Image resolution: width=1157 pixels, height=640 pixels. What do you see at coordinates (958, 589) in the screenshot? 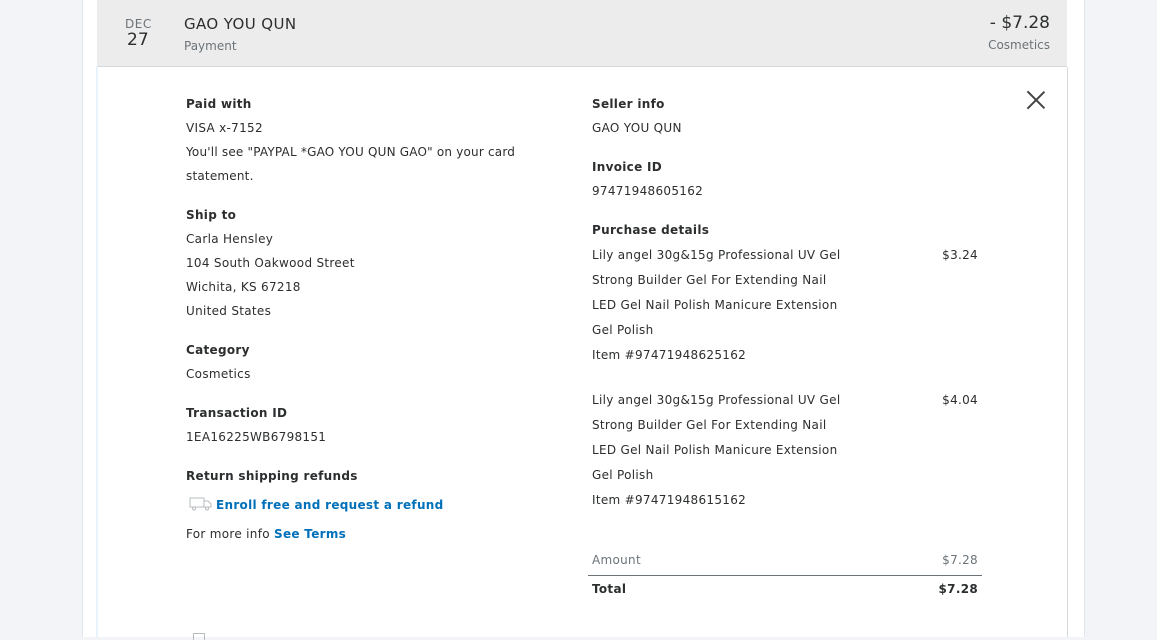
I see `total-value: $7.28` at bounding box center [958, 589].